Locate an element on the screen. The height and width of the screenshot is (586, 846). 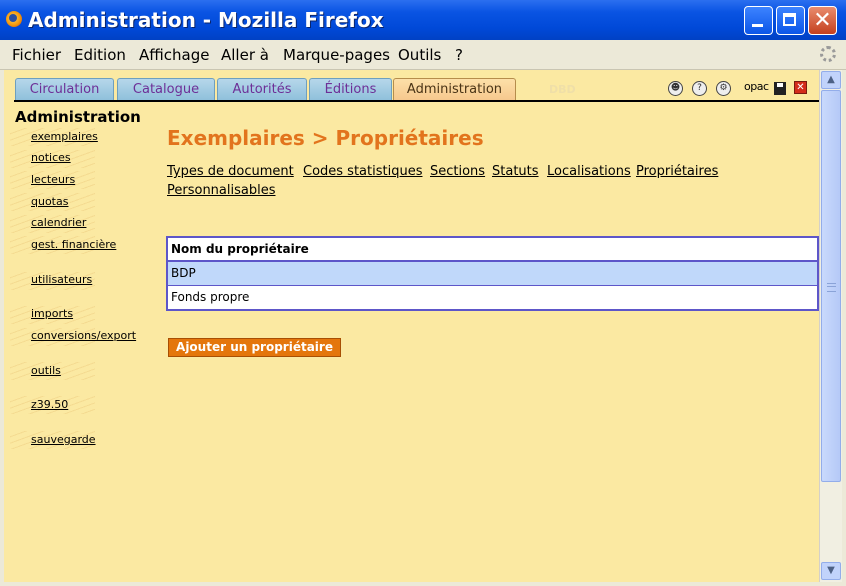
link-codes-statistiques: Codes statistiques is located at coordinates (362, 171).